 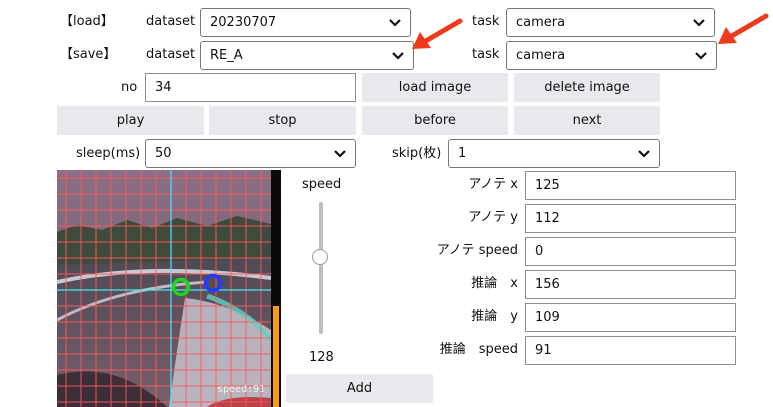 What do you see at coordinates (630, 317) in the screenshot?
I see `infer-y-input: 109` at bounding box center [630, 317].